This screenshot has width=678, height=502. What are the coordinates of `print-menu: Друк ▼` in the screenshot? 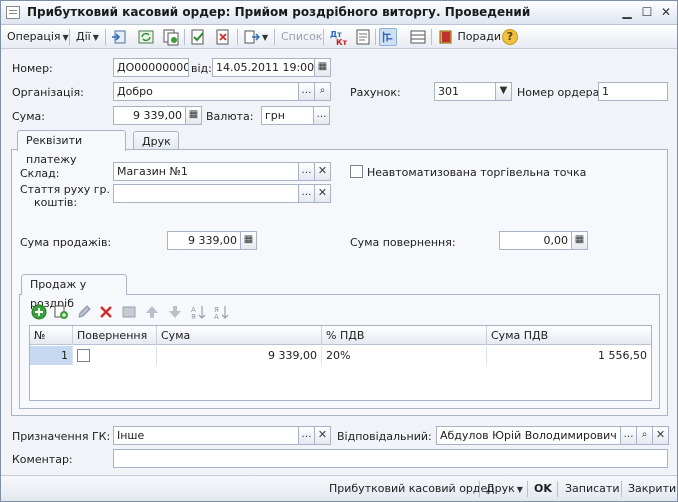 It's located at (504, 488).